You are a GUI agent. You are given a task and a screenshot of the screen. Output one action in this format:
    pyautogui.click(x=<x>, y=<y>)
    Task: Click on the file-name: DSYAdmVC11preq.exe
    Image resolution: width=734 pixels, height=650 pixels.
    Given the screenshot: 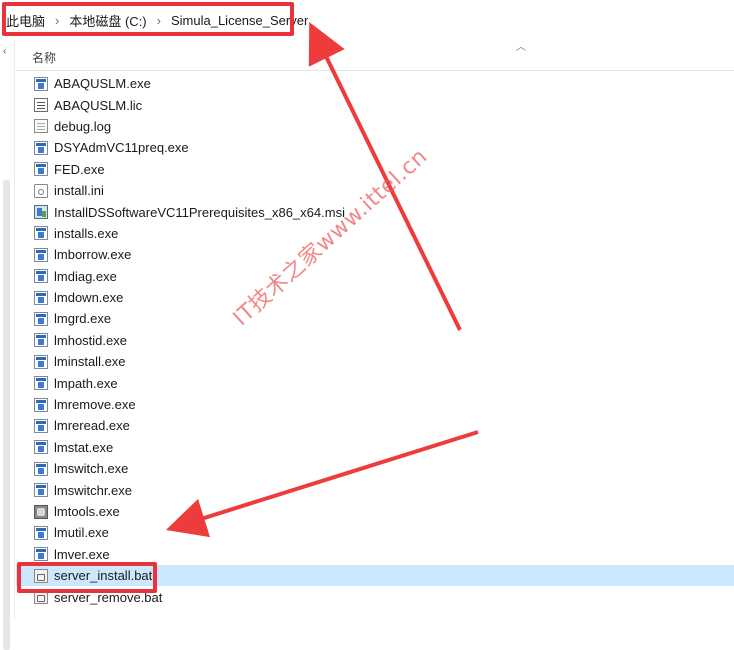 What is the action you would take?
    pyautogui.click(x=121, y=148)
    